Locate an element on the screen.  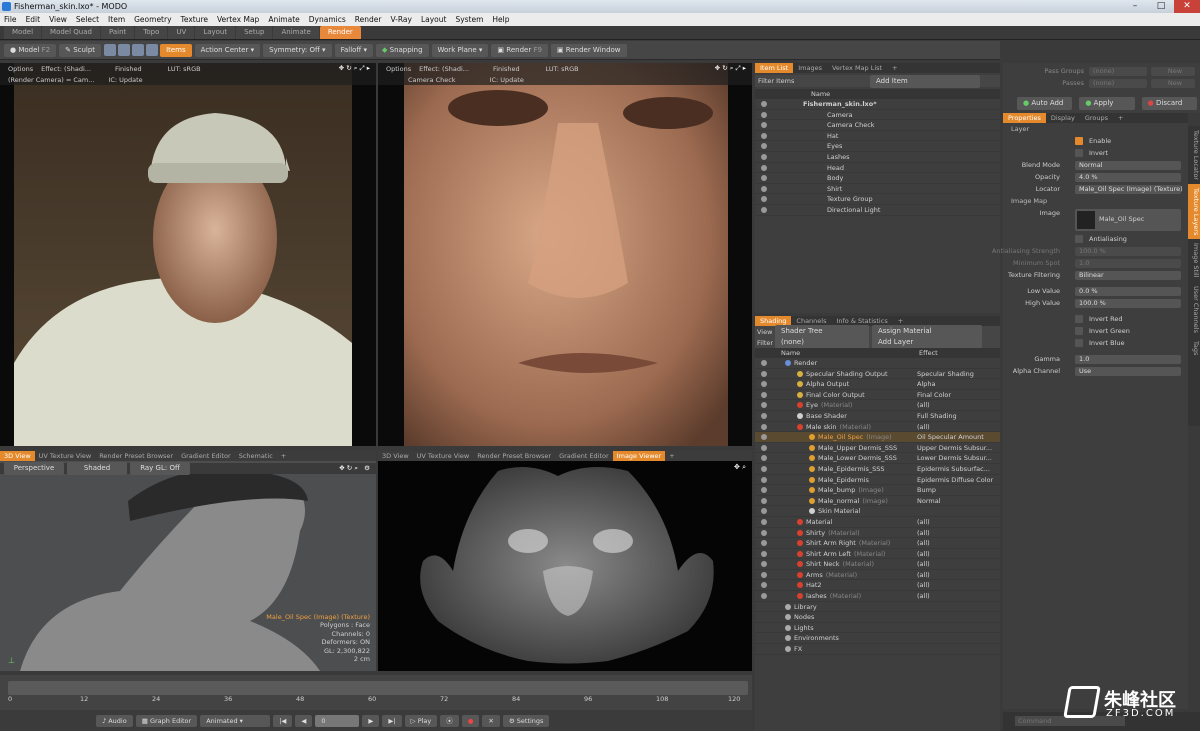
auto-add-button: ● Auto Add is located at coordinates (1045, 103).